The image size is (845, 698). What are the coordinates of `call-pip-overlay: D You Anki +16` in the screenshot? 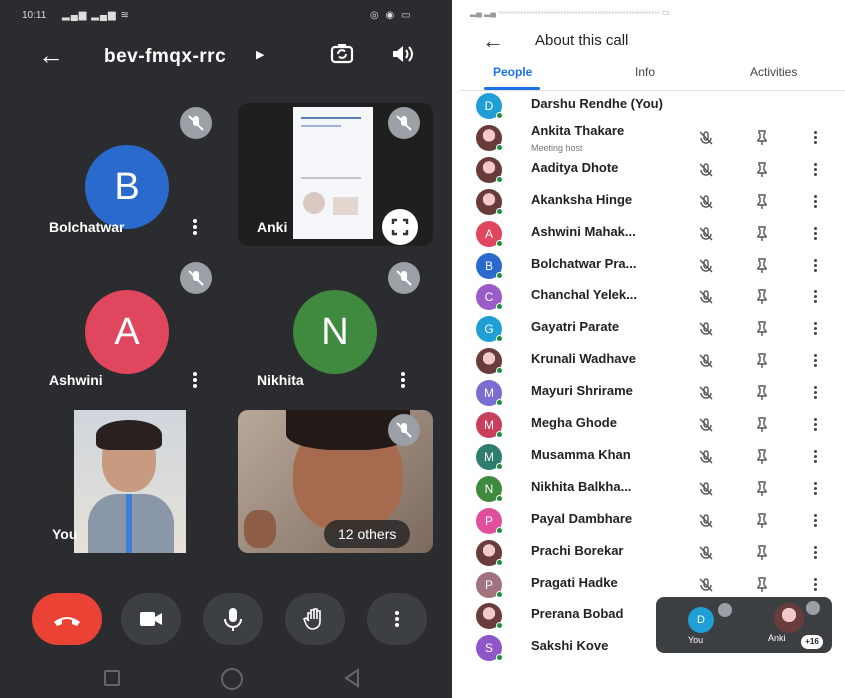 It's located at (744, 625).